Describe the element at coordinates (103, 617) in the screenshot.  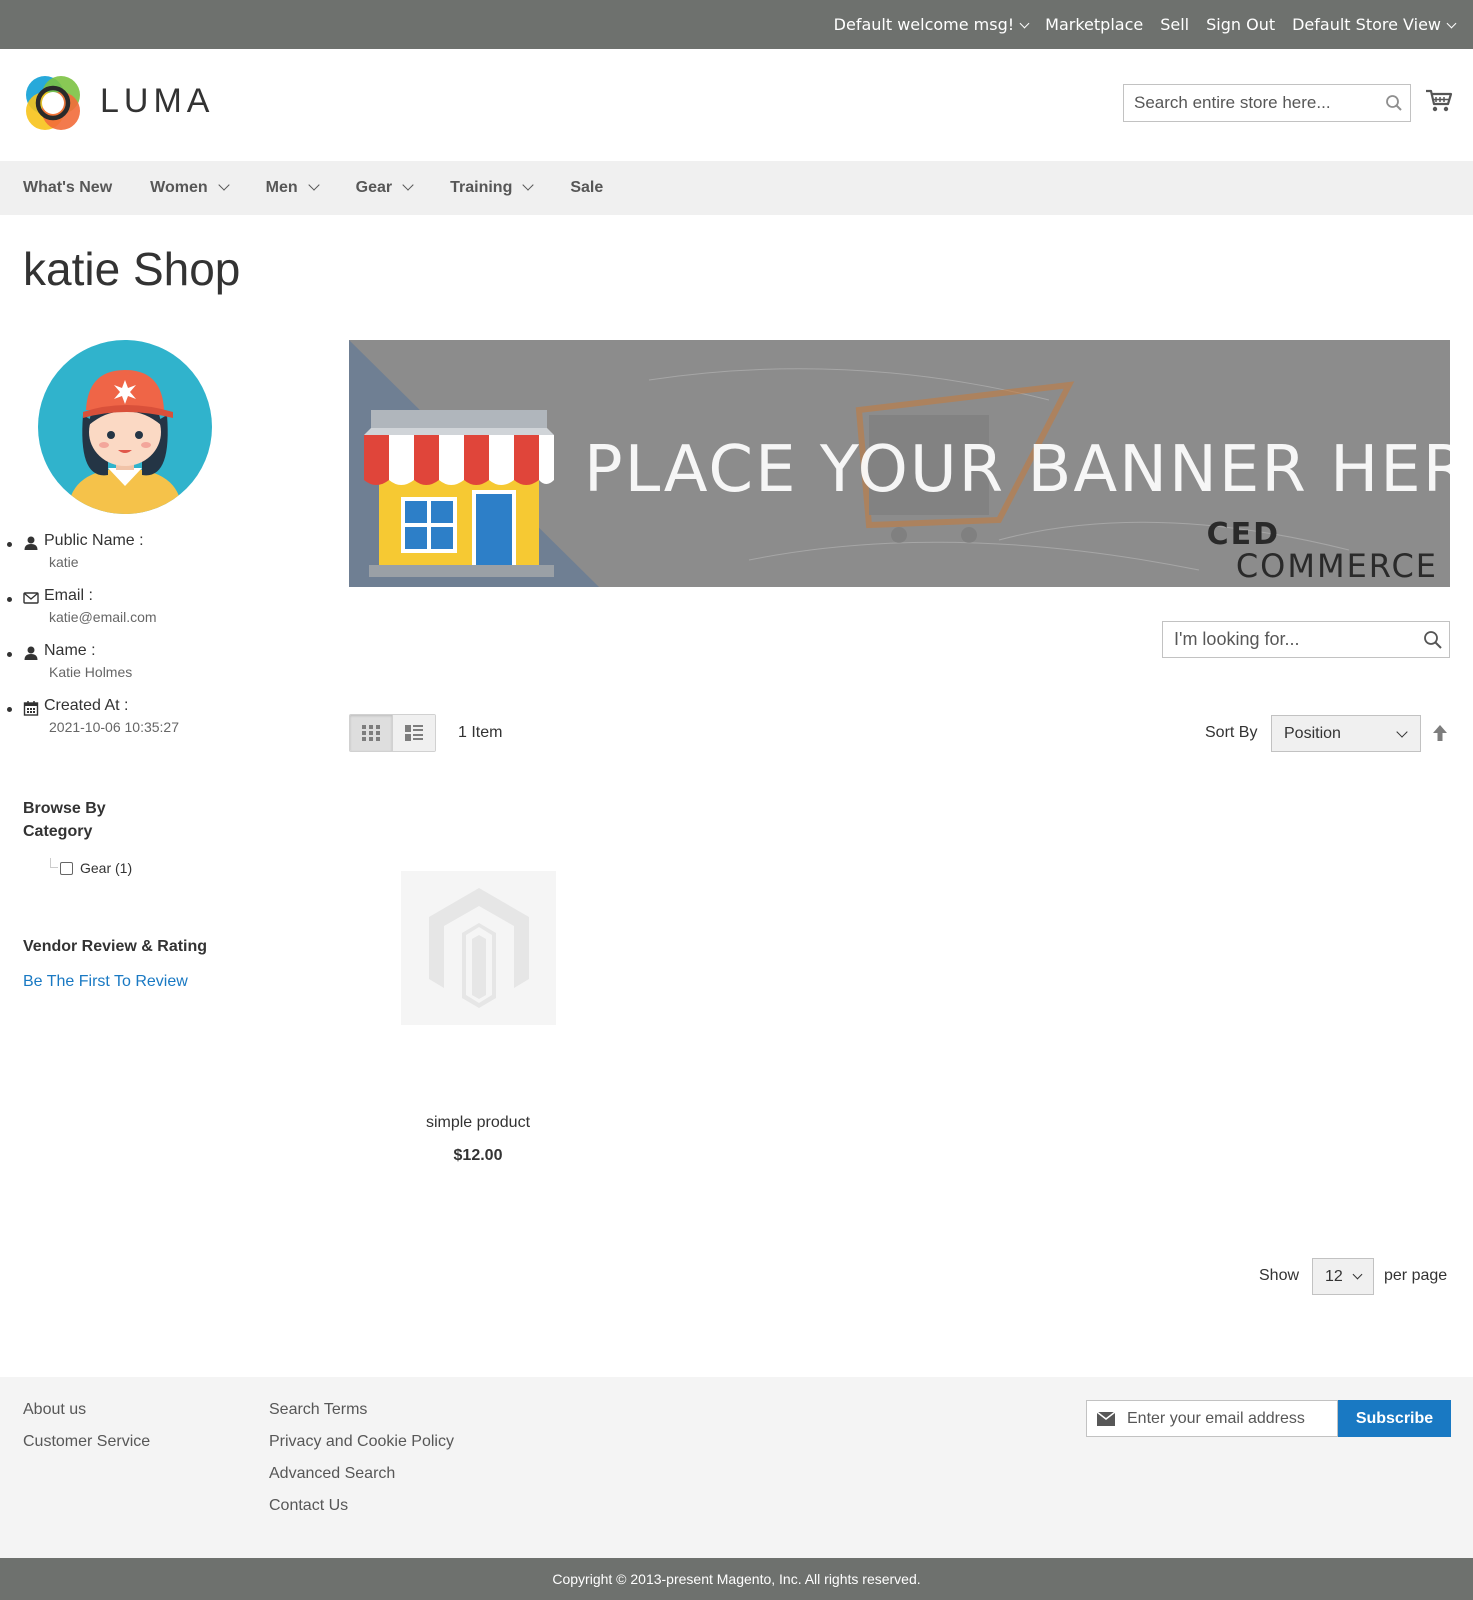
I see `email-value: katie@email.com` at that location.